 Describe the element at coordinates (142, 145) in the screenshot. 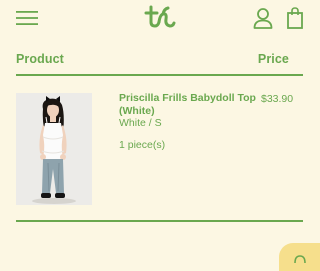

I see `product-quantity: 1 piece(s)` at that location.